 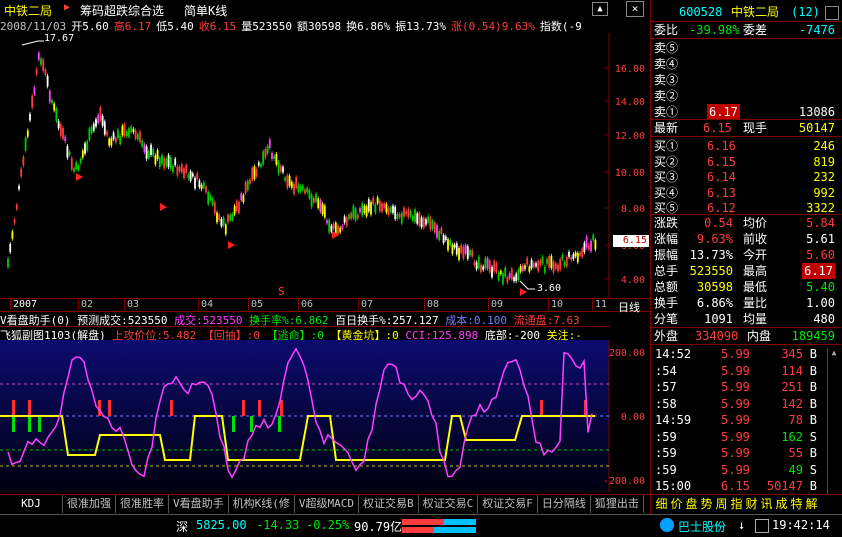 What do you see at coordinates (142, 504) in the screenshot?
I see `indicator-tab: 很准胜率` at bounding box center [142, 504].